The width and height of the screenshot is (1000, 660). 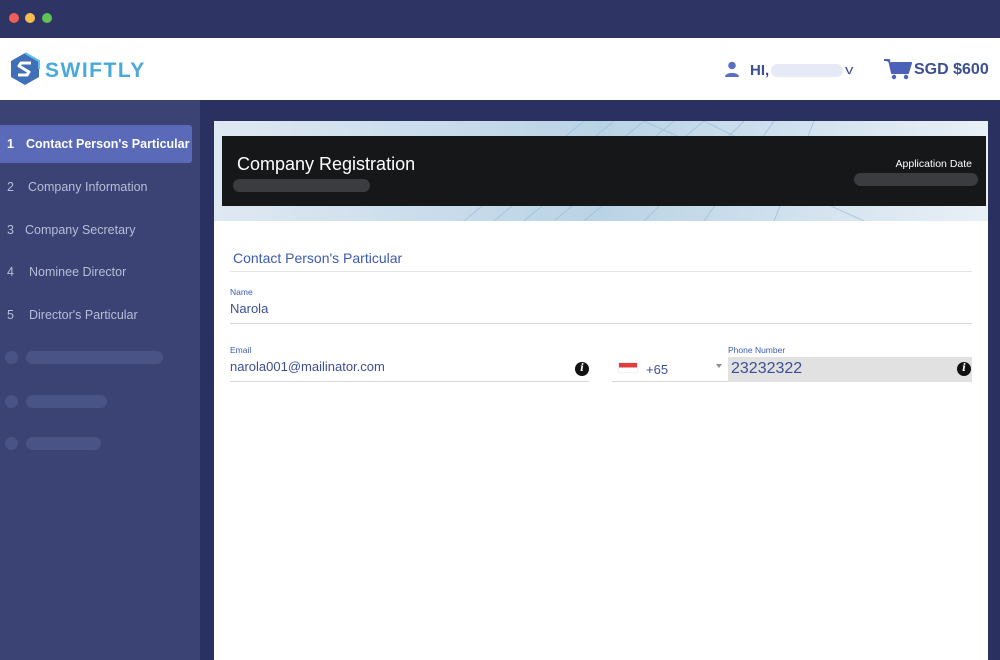 I want to click on window-close-button, so click(x=14, y=18).